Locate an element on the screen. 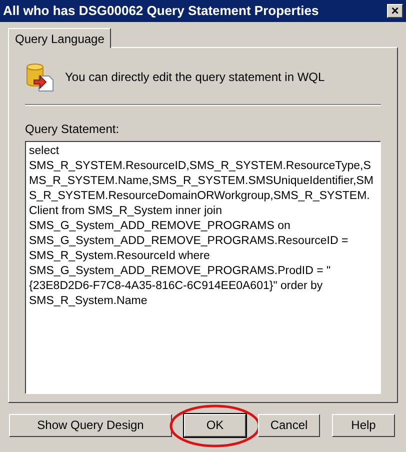 Image resolution: width=406 pixels, height=452 pixels. window-title: All who has DSG00062 Query Statement Properties is located at coordinates (161, 11).